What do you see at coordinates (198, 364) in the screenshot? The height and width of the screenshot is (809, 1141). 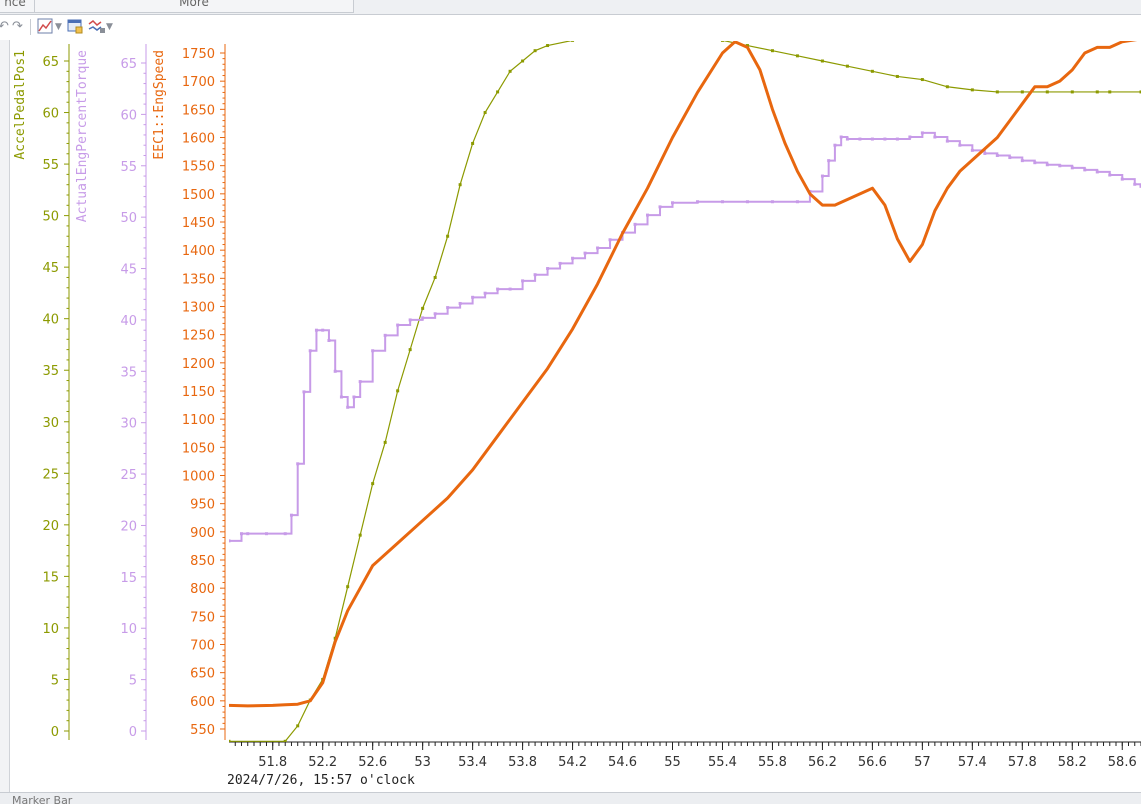 I see `speed-tick-label: 1200` at bounding box center [198, 364].